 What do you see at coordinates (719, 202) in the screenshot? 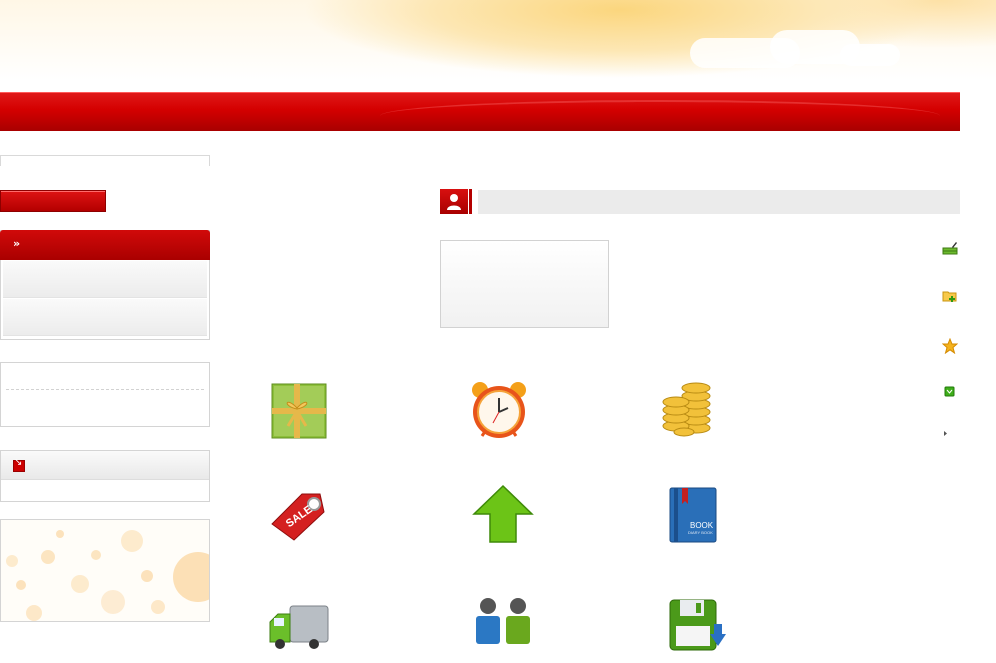
I see `section-title-bar` at bounding box center [719, 202].